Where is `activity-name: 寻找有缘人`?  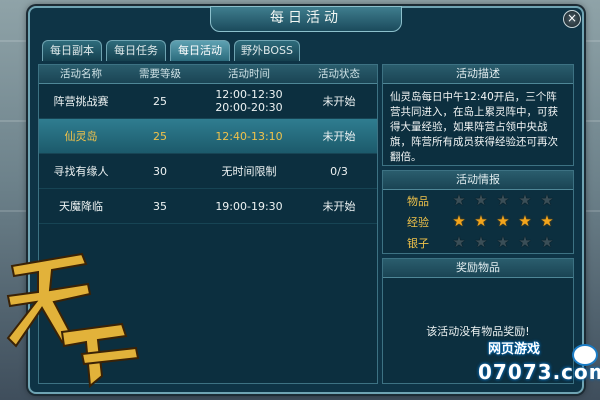
activity-name: 寻找有缘人 is located at coordinates (81, 171).